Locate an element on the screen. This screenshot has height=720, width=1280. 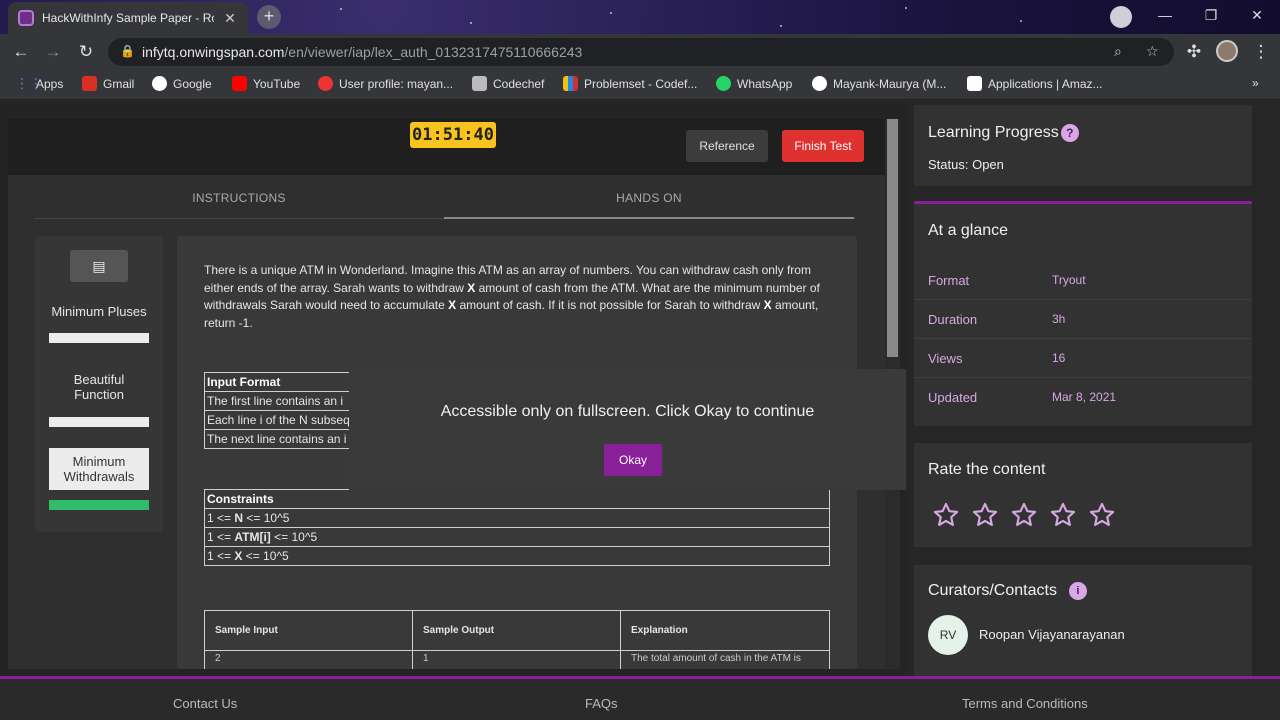
page-footer: Contact Us FAQs Terms and Conditions is located at coordinates (640, 698).